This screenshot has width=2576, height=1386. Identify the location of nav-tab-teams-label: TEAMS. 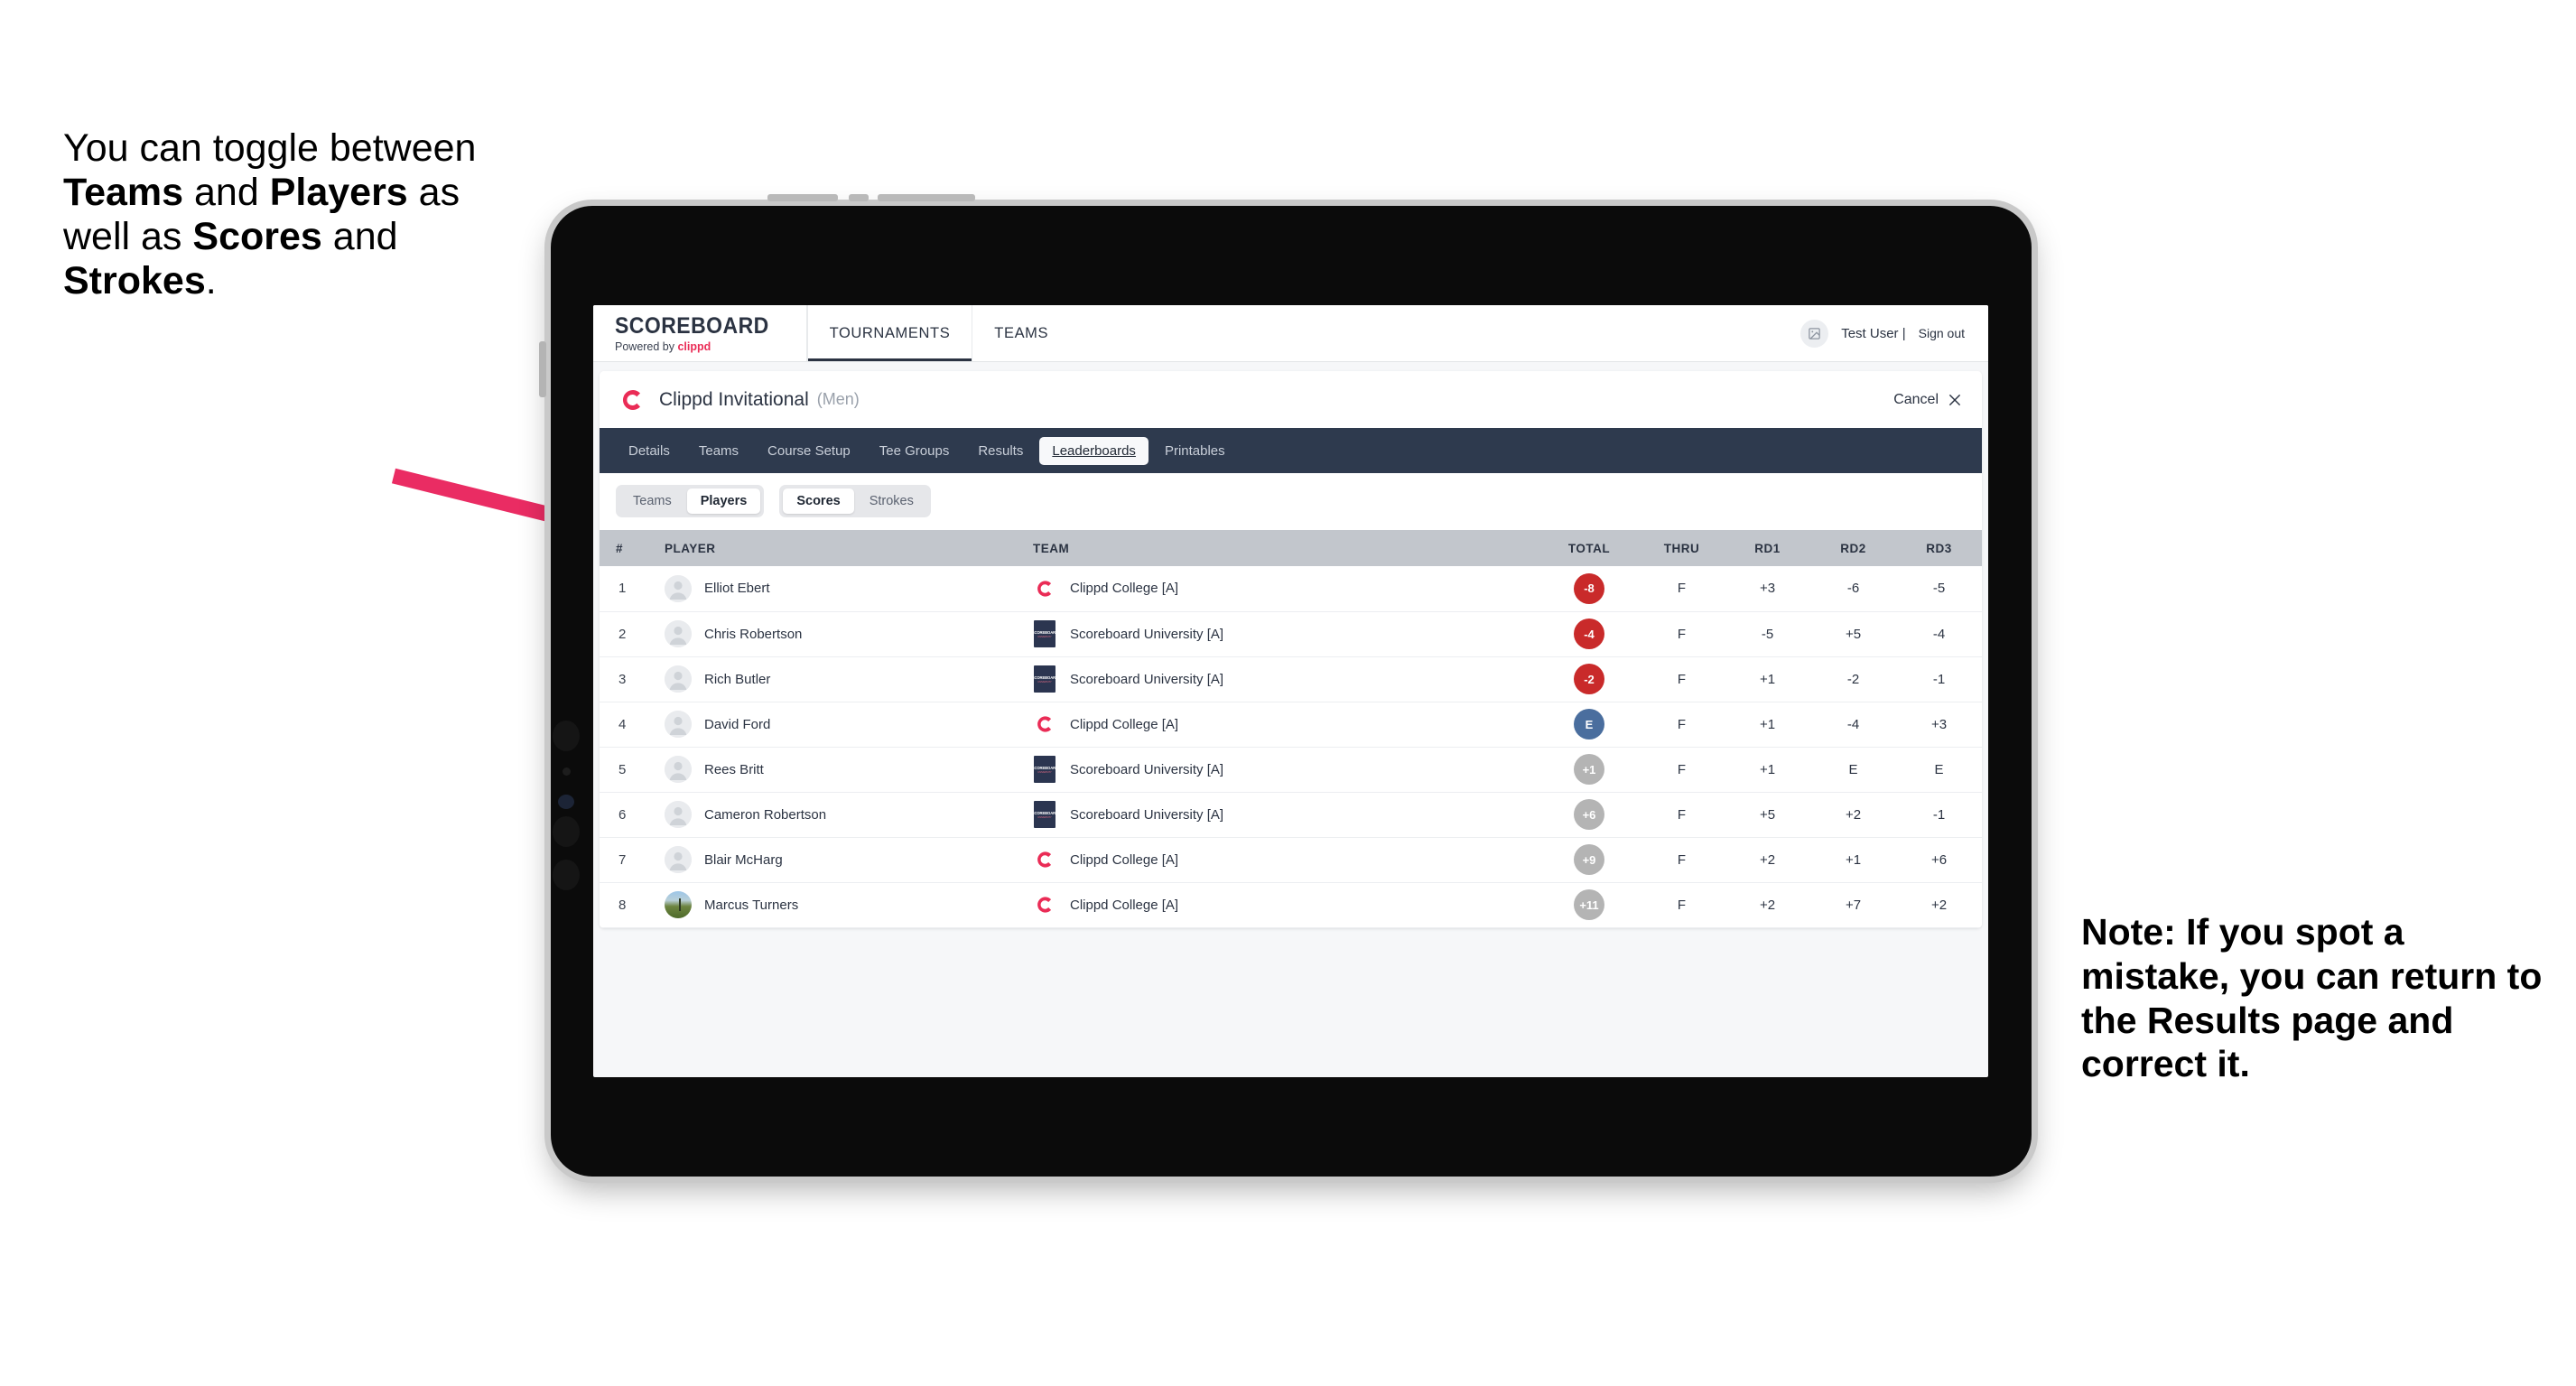
(1021, 332).